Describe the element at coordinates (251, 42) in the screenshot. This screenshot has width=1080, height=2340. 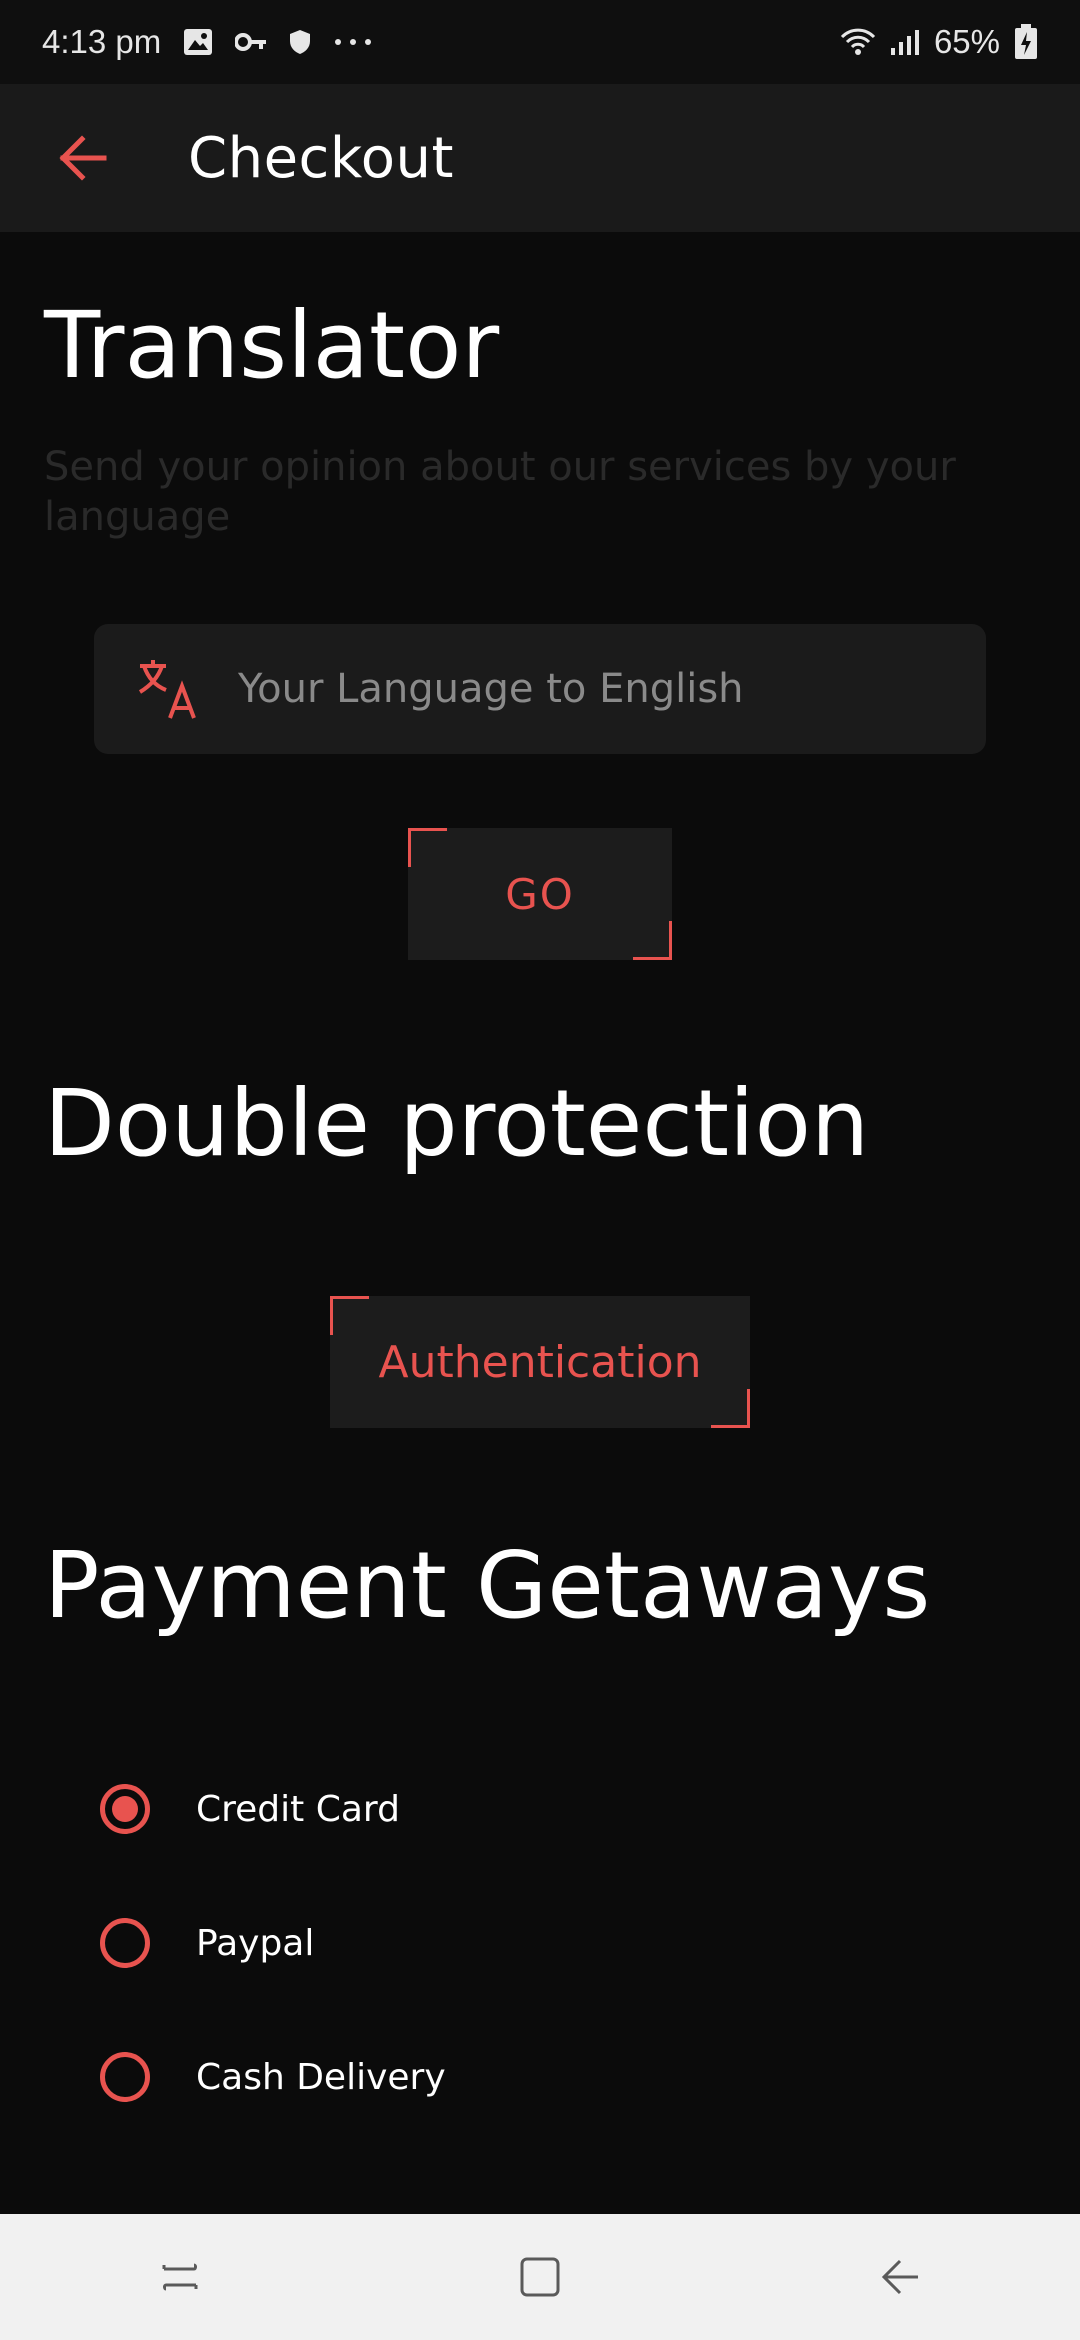
I see `key-icon` at that location.